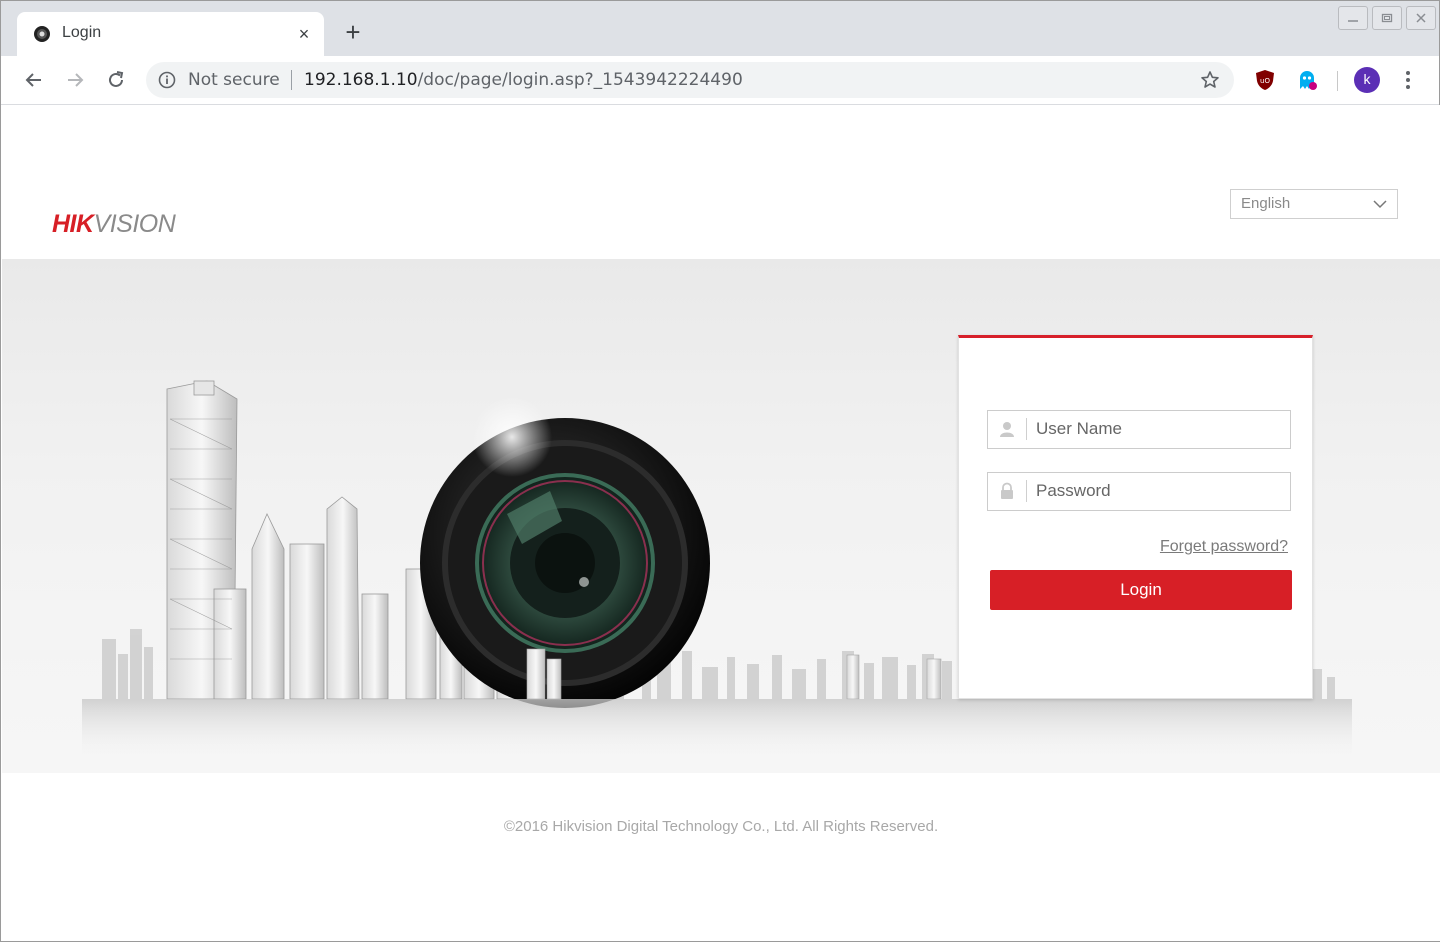 This screenshot has height=942, width=1440. What do you see at coordinates (167, 80) in the screenshot?
I see `info-icon` at bounding box center [167, 80].